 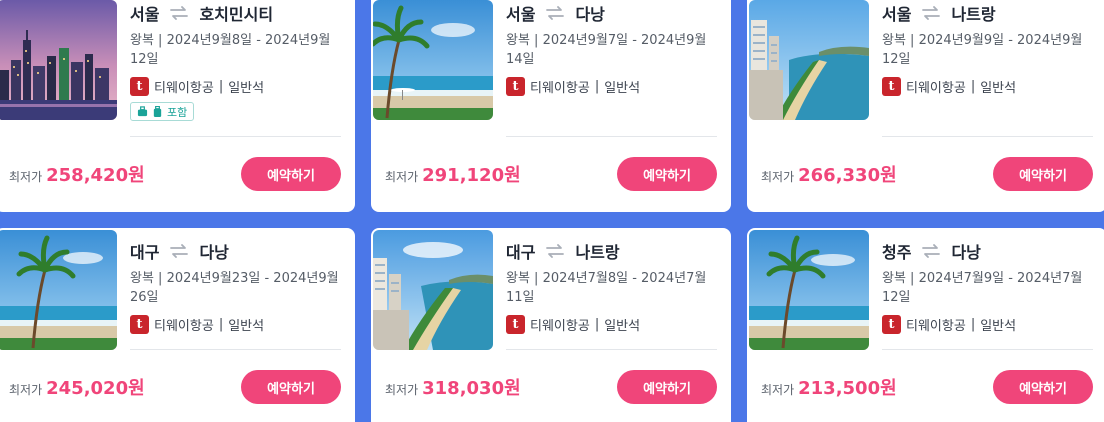 I want to click on trip-dates: 왕복 | 2024년9월7일 - 2024년9월14일, so click(x=606, y=50).